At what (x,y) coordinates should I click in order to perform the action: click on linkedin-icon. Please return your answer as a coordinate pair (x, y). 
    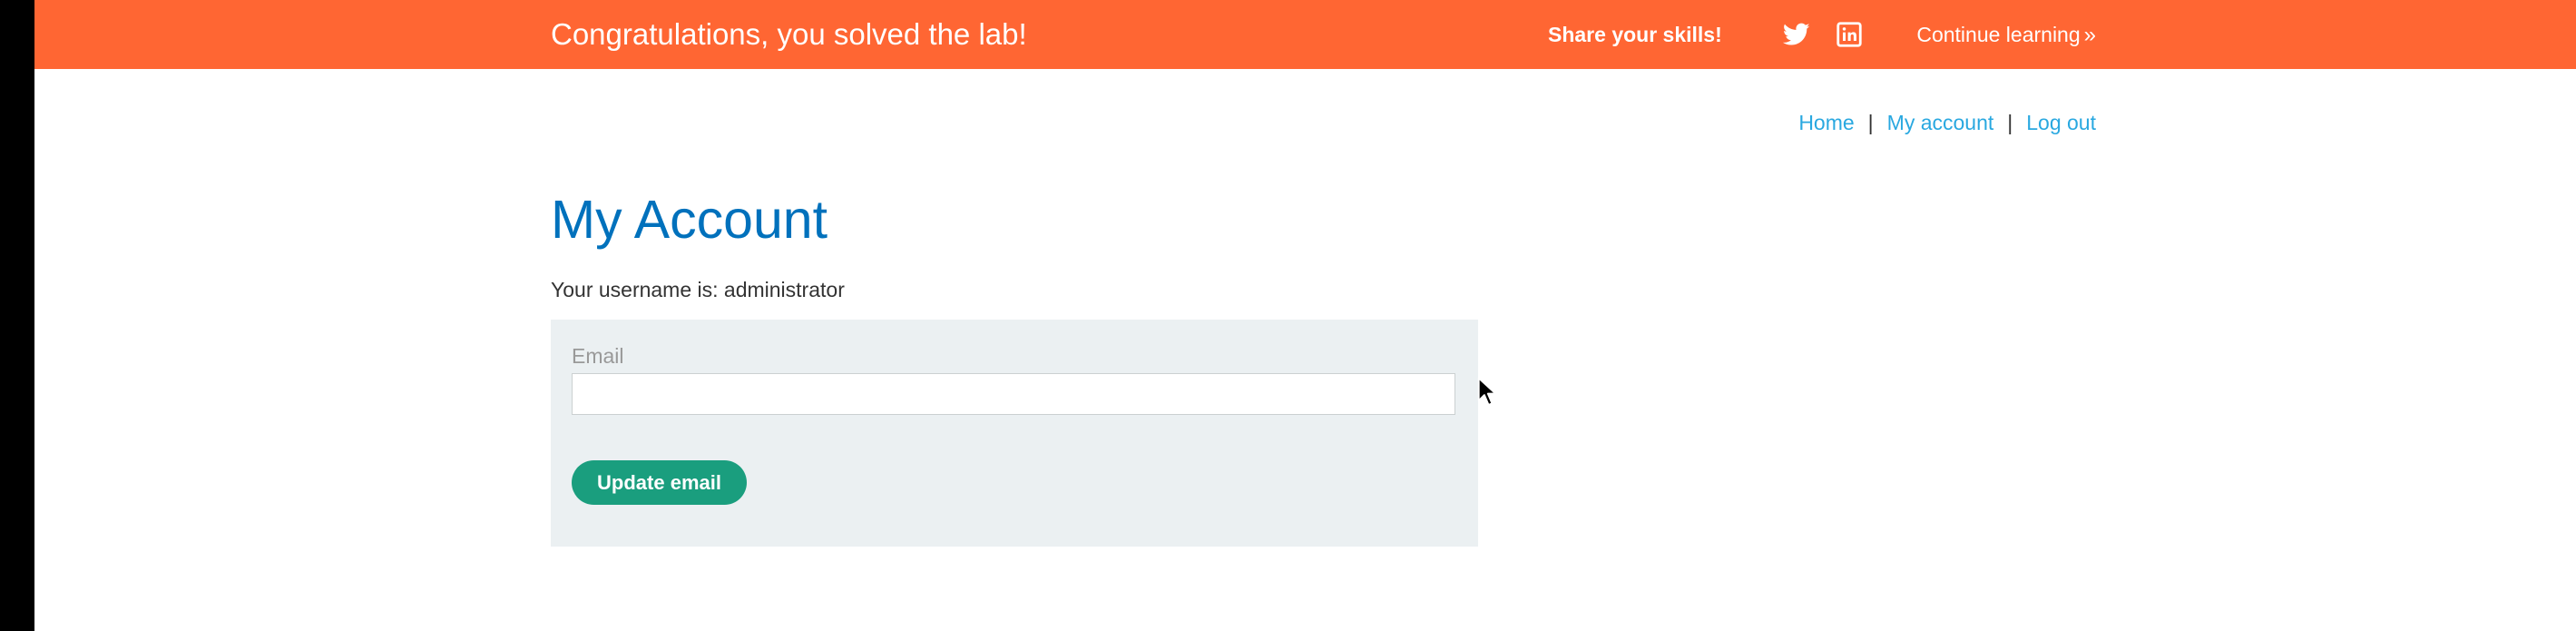
    Looking at the image, I should click on (1849, 34).